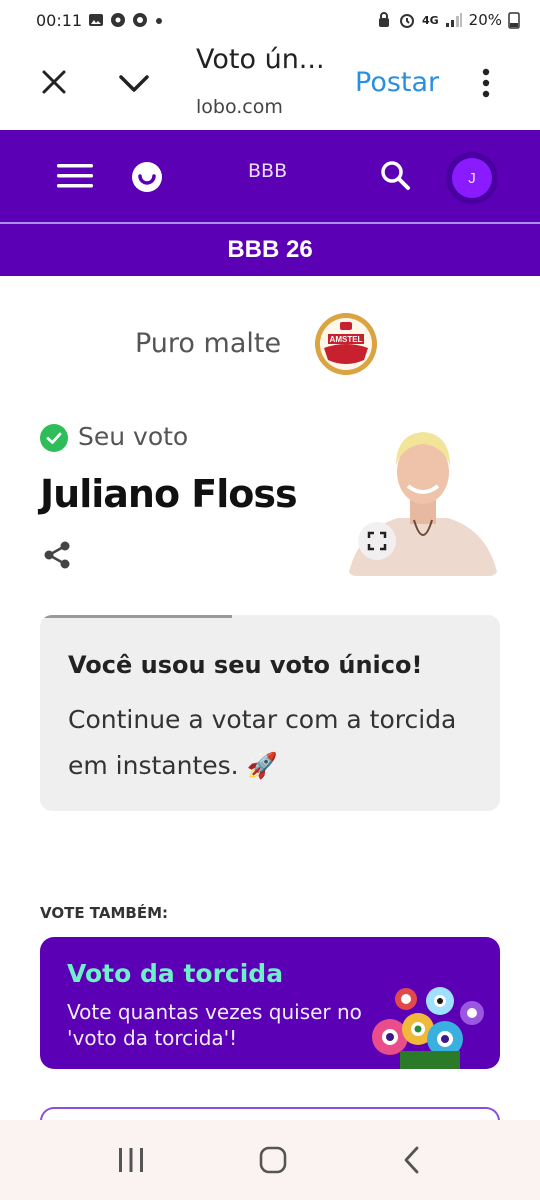  I want to click on recent-apps-button, so click(131, 1160).